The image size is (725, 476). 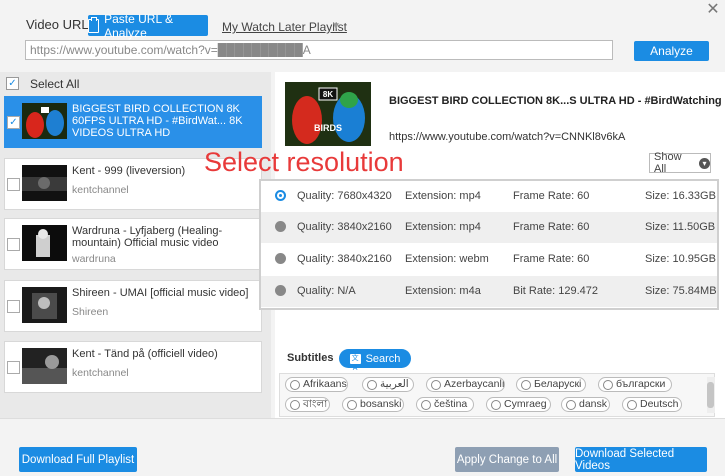 I want to click on thumb-birds-text: BIRDS, so click(x=328, y=128).